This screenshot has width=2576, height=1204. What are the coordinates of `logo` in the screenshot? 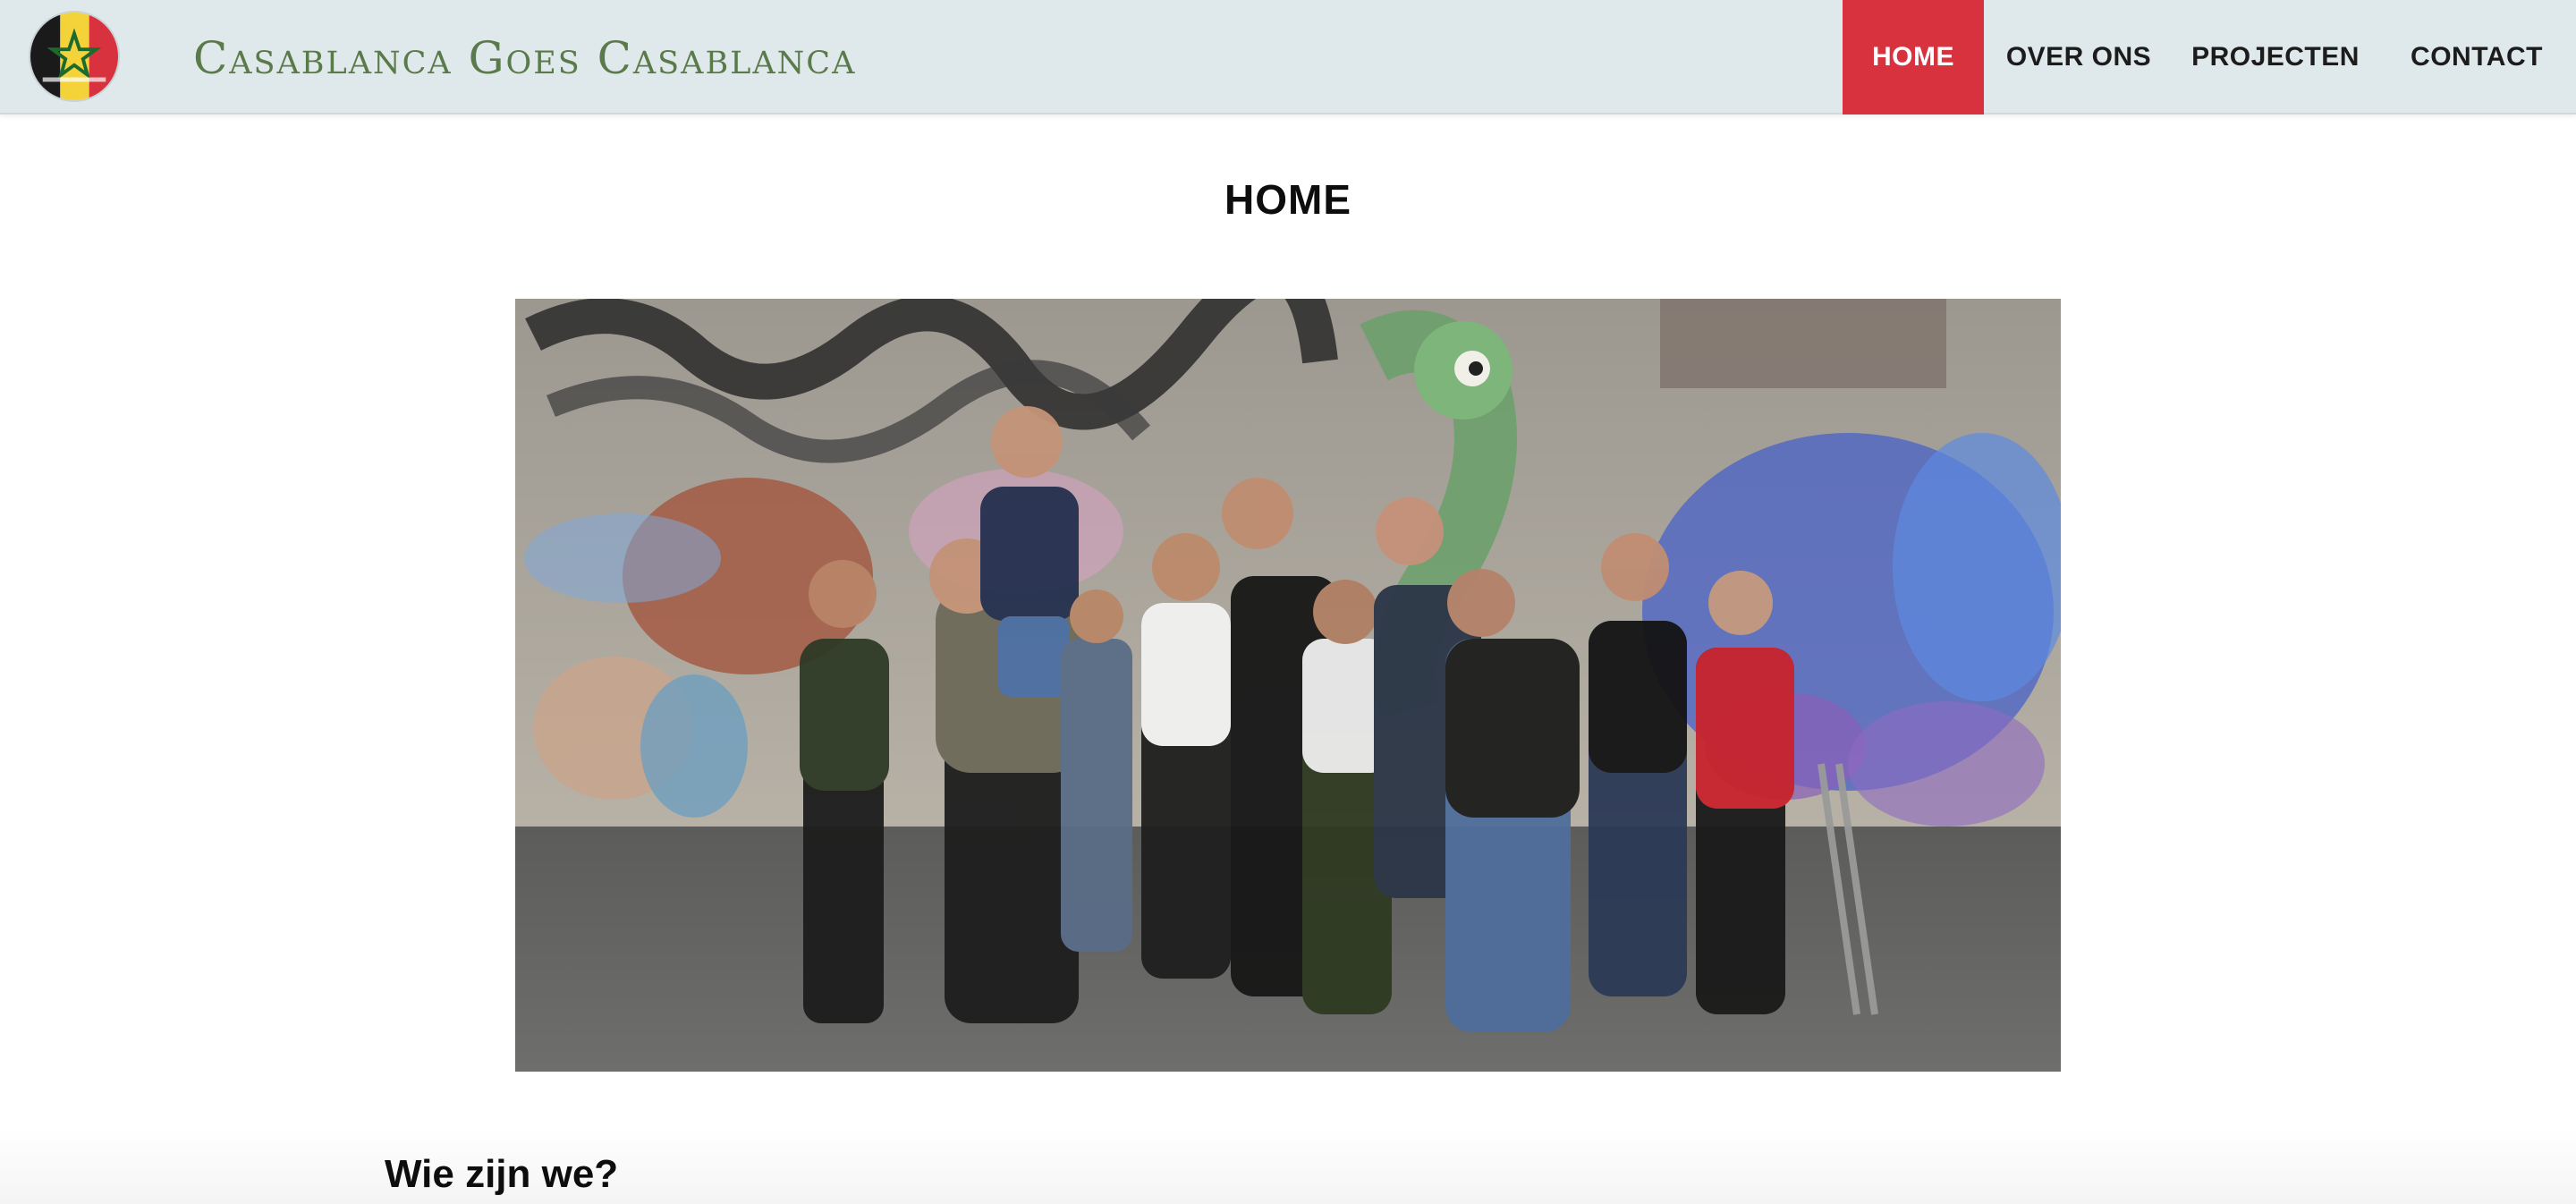 It's located at (74, 57).